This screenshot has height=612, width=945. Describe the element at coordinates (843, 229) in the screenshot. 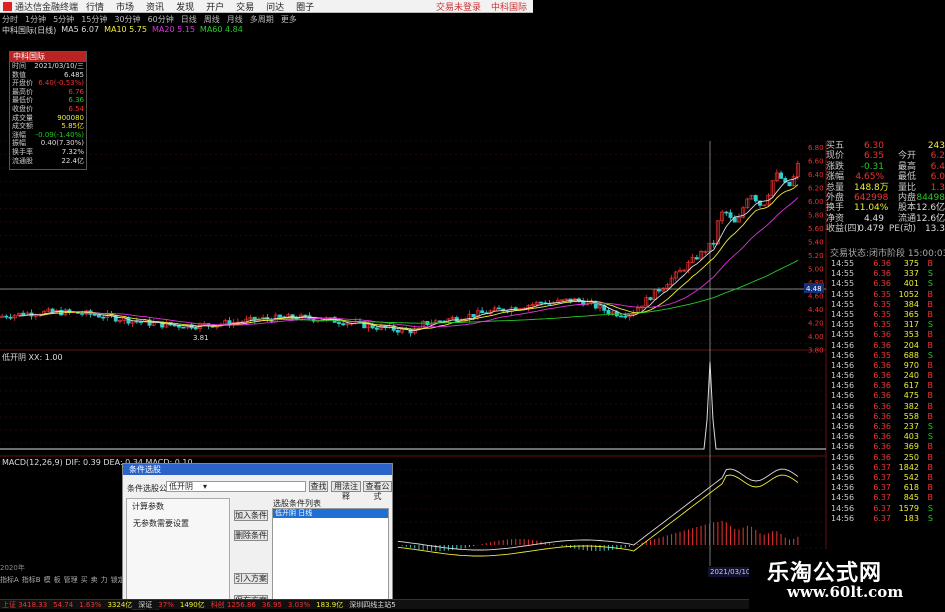

I see `quote-label: 收益(四)` at that location.